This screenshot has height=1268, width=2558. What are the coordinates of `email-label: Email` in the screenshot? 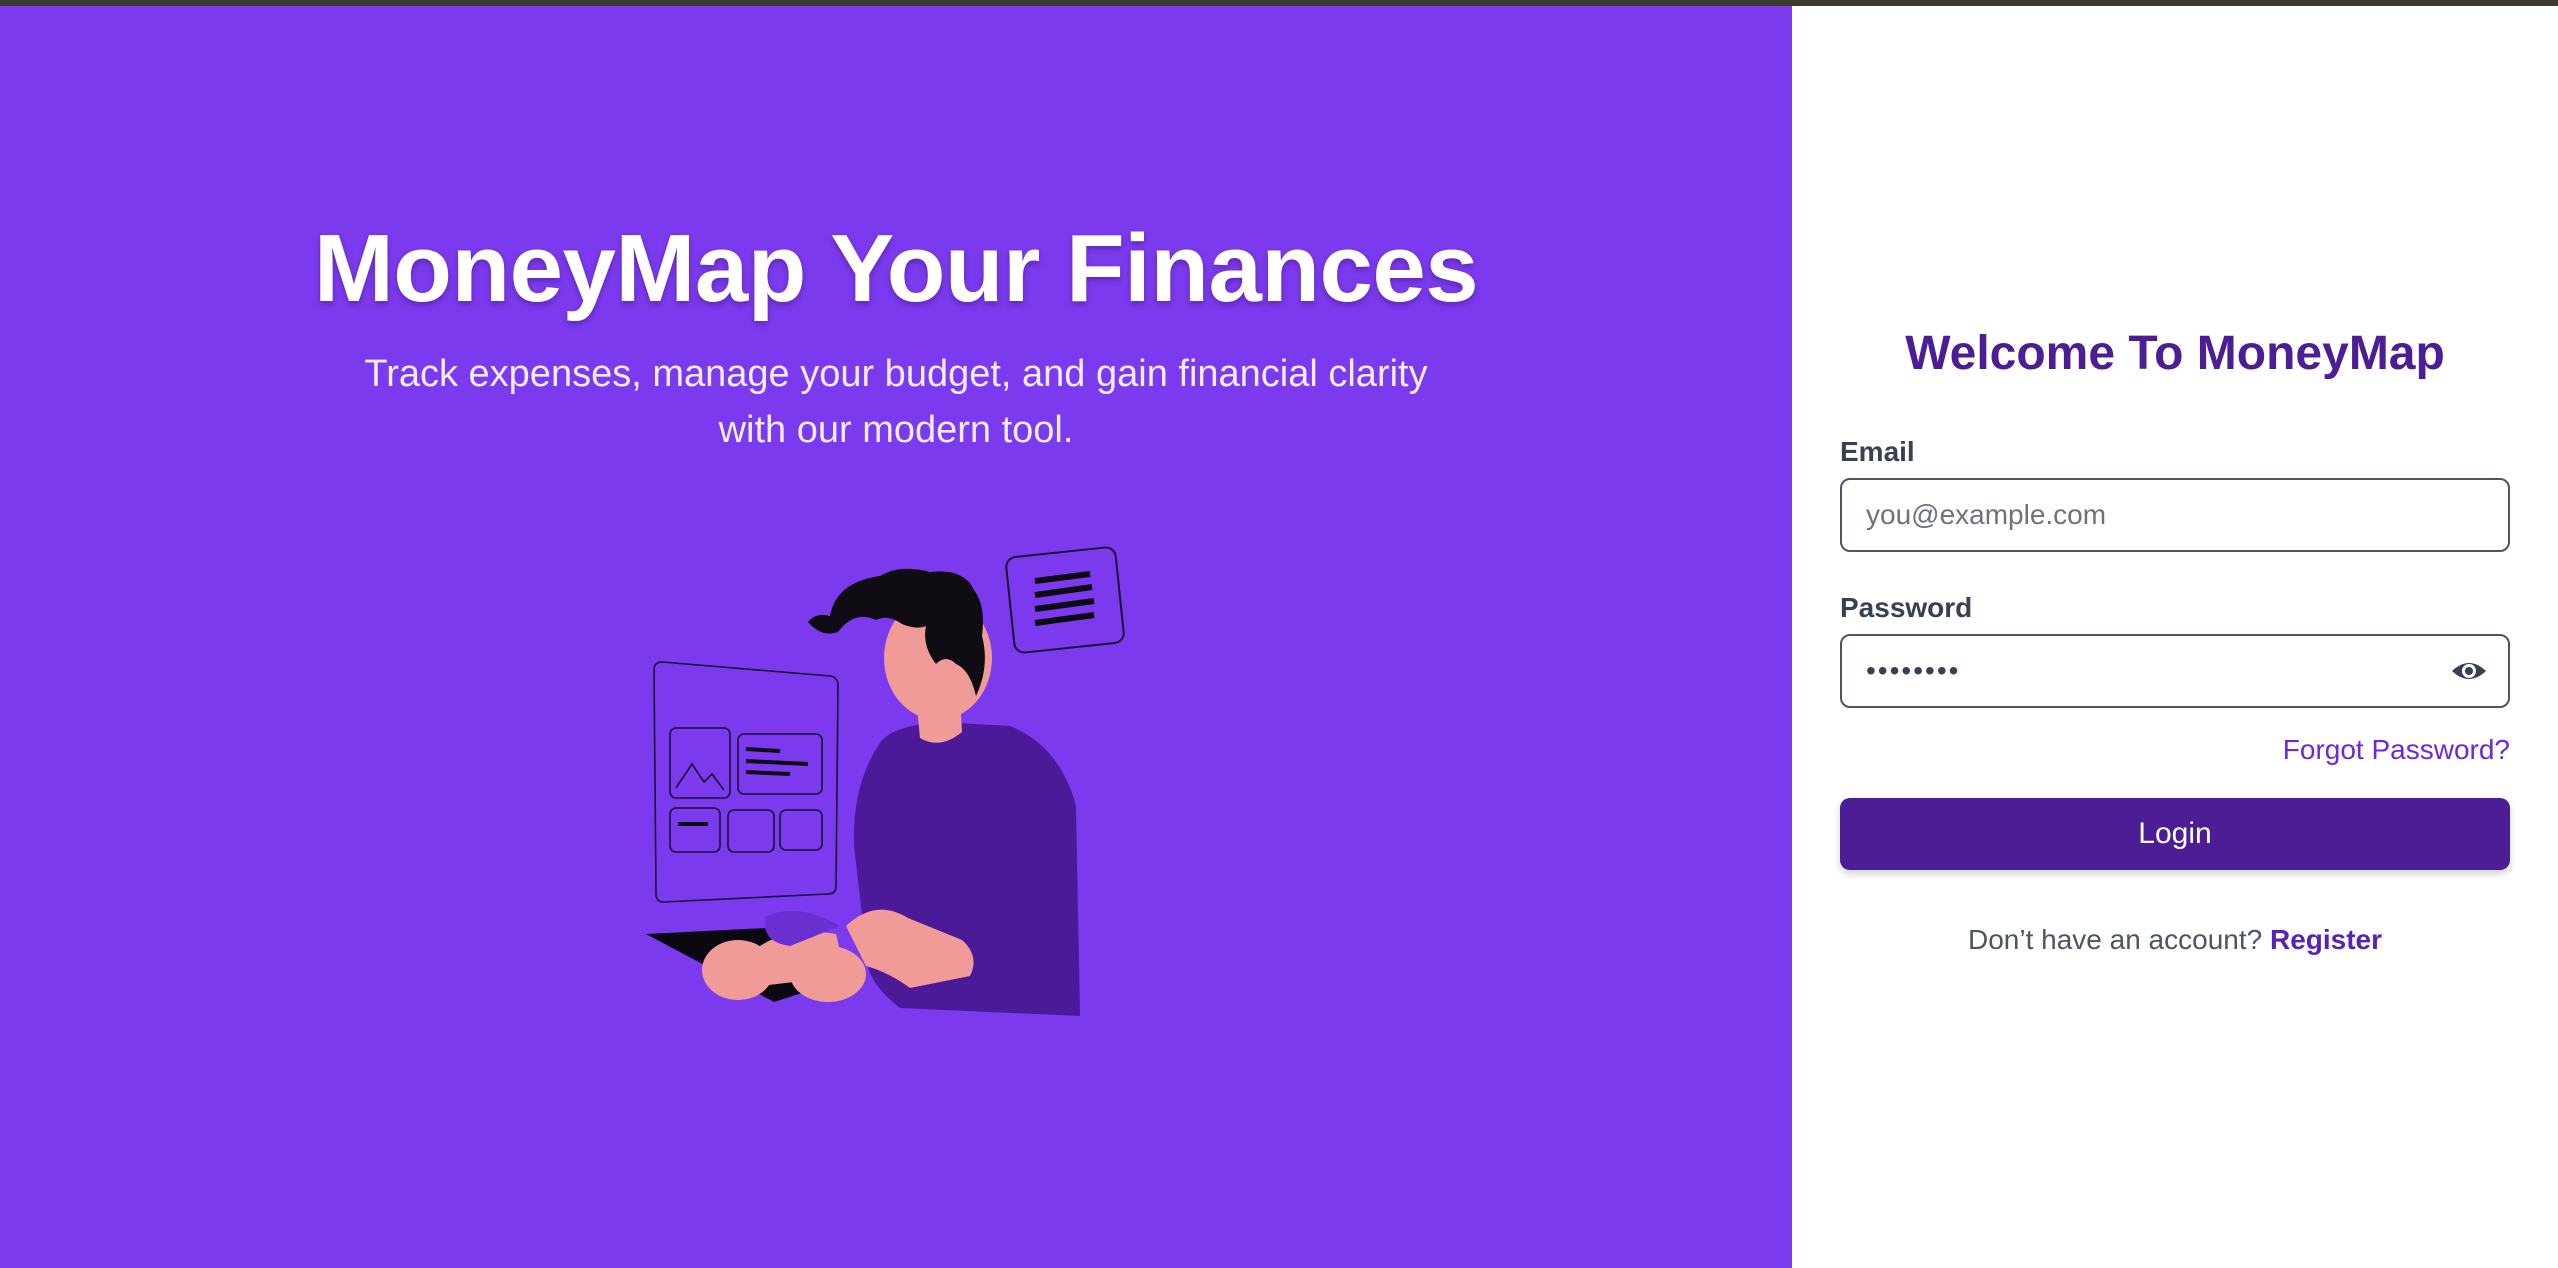 It's located at (1877, 451).